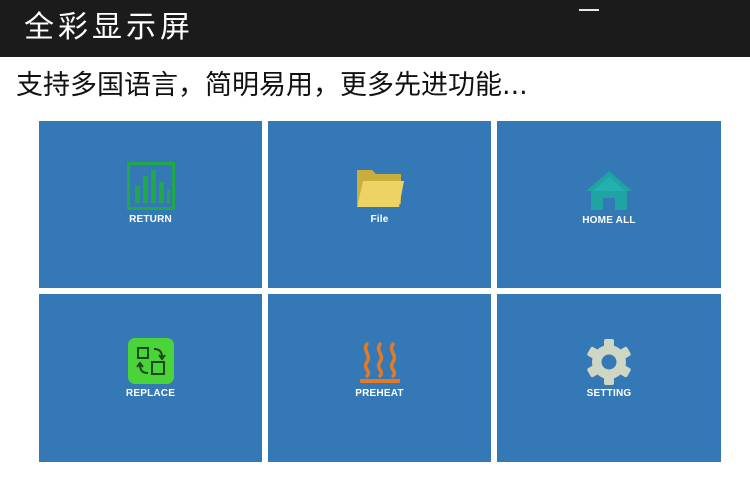 The image size is (750, 483). Describe the element at coordinates (380, 188) in the screenshot. I see `folder-icon` at that location.